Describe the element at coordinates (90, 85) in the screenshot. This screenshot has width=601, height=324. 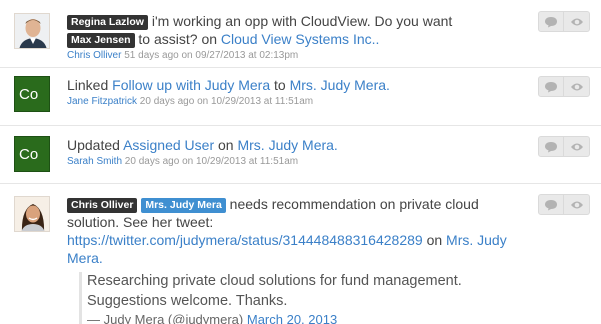
I see `post-text: Linked` at that location.